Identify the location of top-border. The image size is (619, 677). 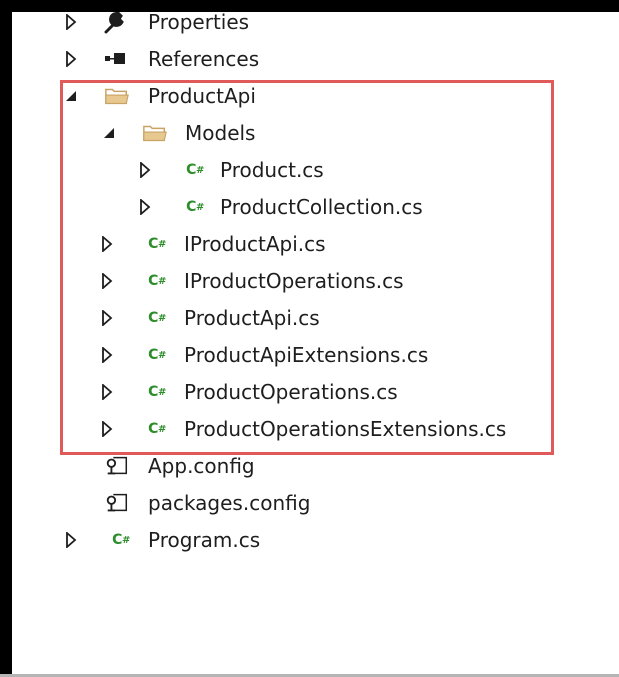
(309, 6).